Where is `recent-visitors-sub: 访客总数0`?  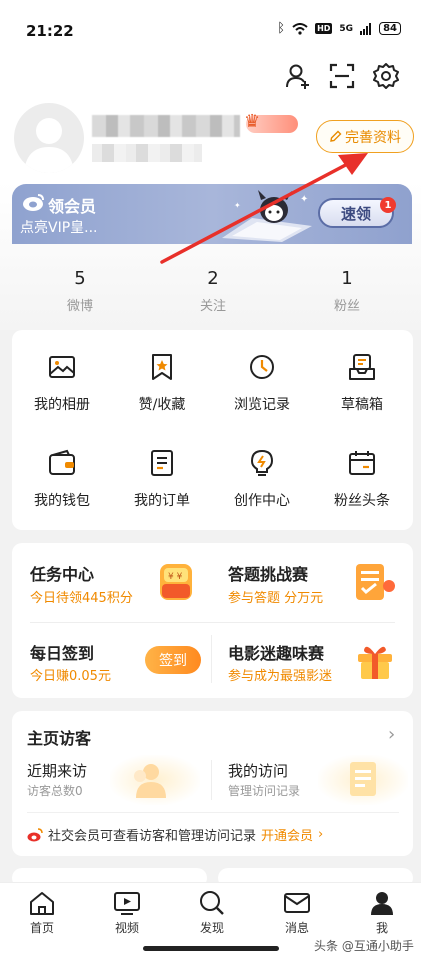 recent-visitors-sub: 访客总数0 is located at coordinates (55, 791).